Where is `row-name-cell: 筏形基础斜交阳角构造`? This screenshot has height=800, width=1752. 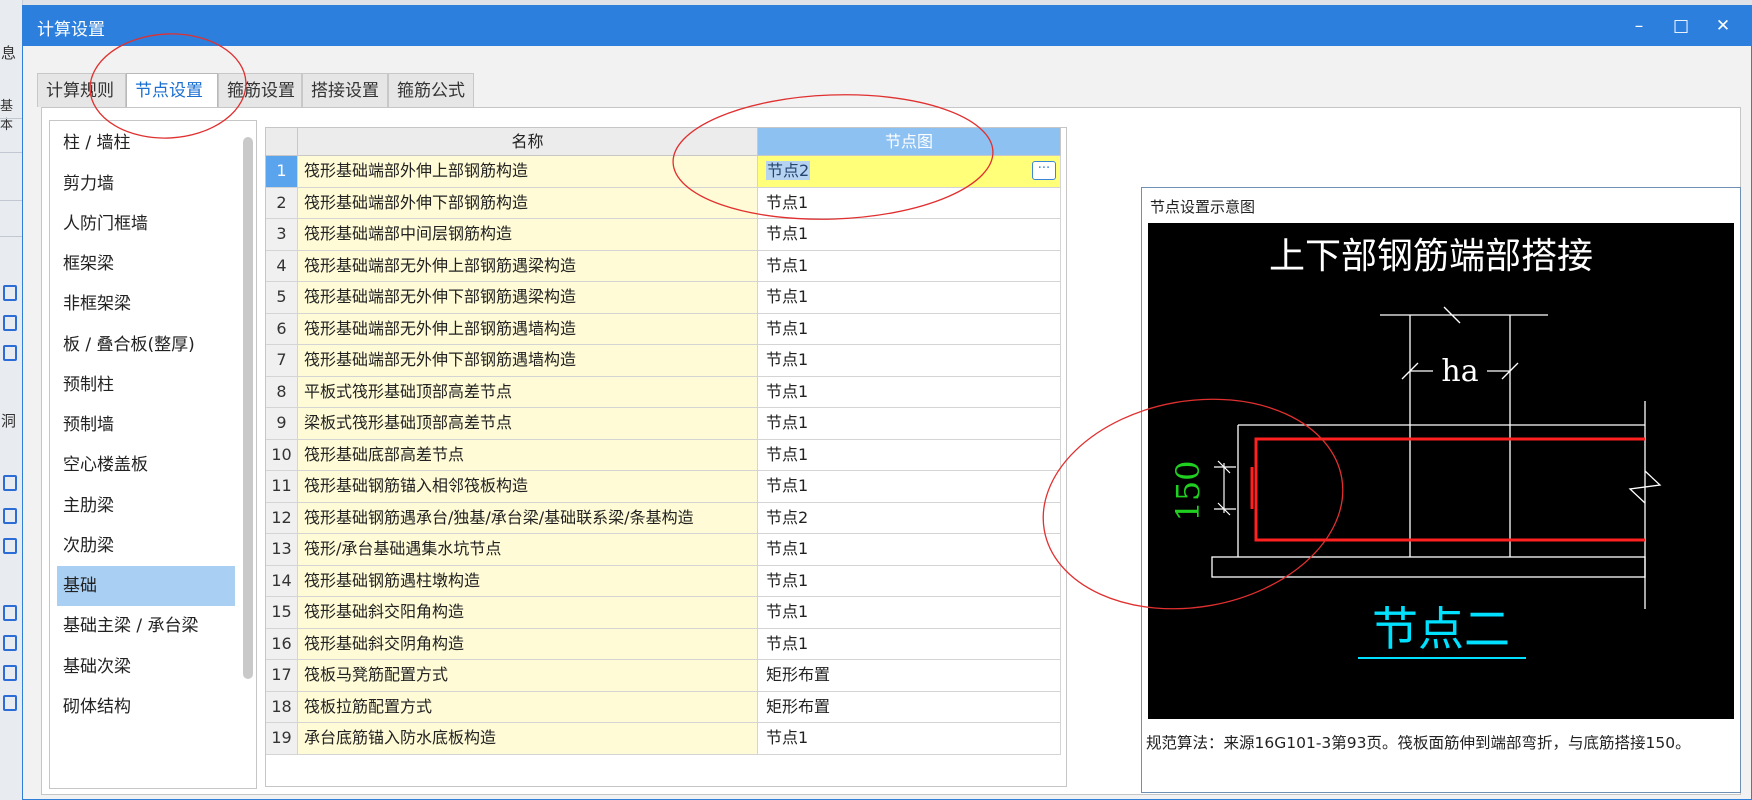 row-name-cell: 筏形基础斜交阳角构造 is located at coordinates (528, 613).